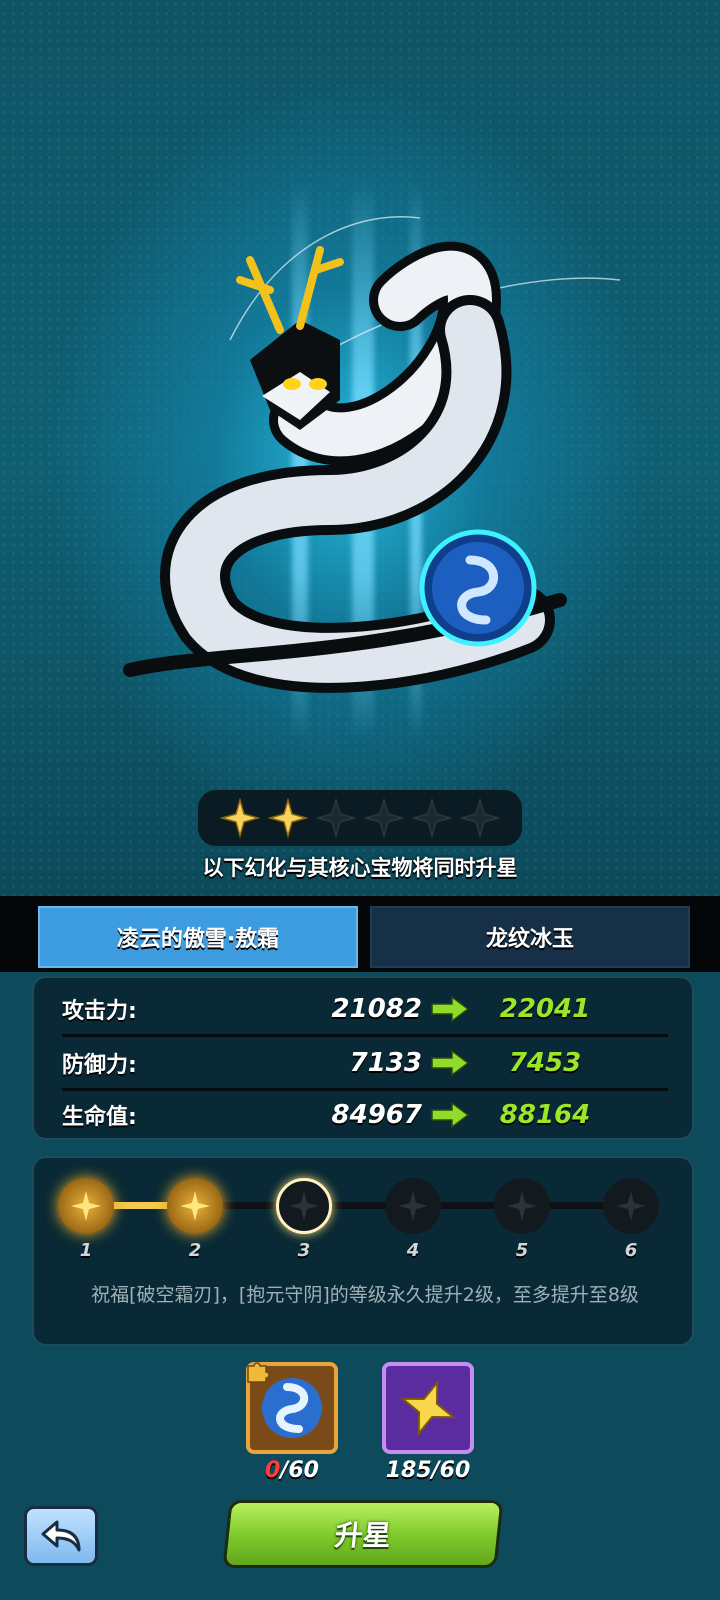 This screenshot has height=1600, width=720. What do you see at coordinates (99, 1065) in the screenshot?
I see `stat-label: 防御力:` at bounding box center [99, 1065].